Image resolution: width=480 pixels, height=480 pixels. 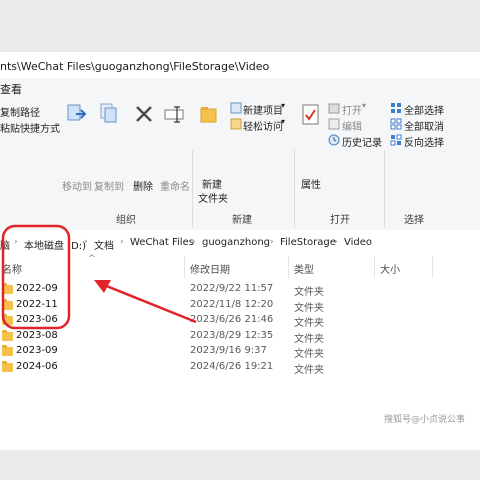 What do you see at coordinates (425, 420) in the screenshot?
I see `watermark: 搜狐号@小贞说公事` at bounding box center [425, 420].